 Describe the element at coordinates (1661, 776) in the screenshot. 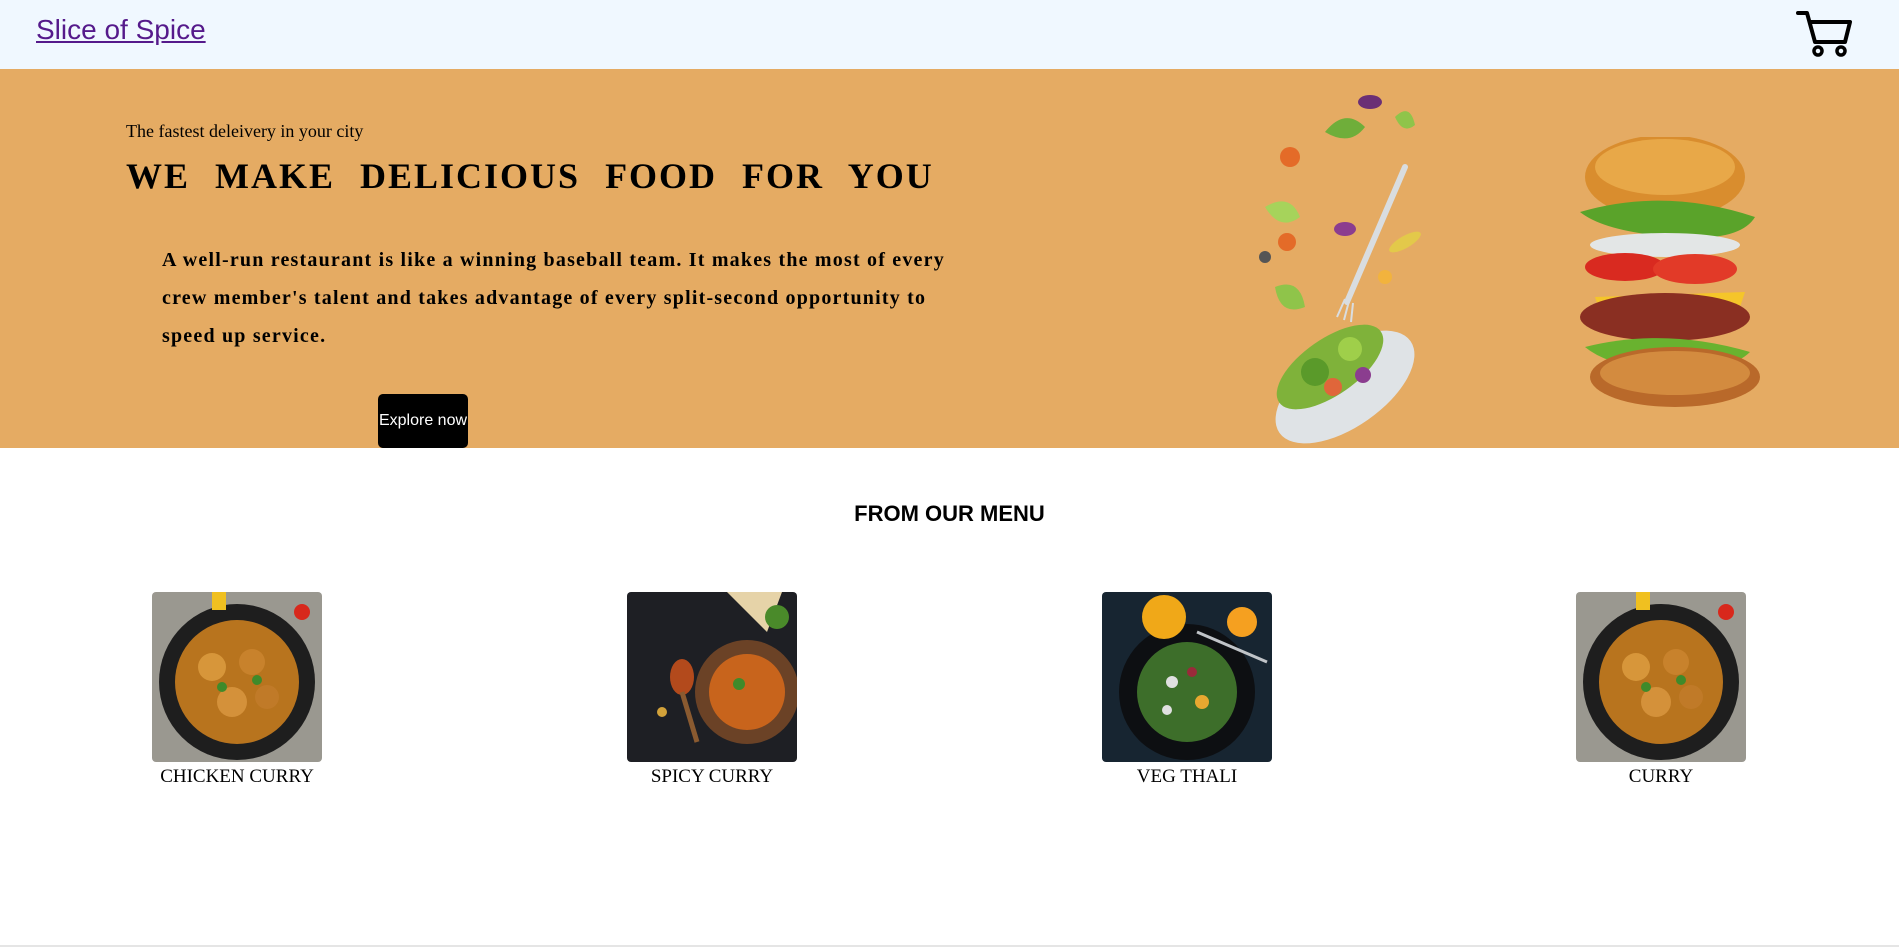

I see `menu-item-label: CURRY` at that location.